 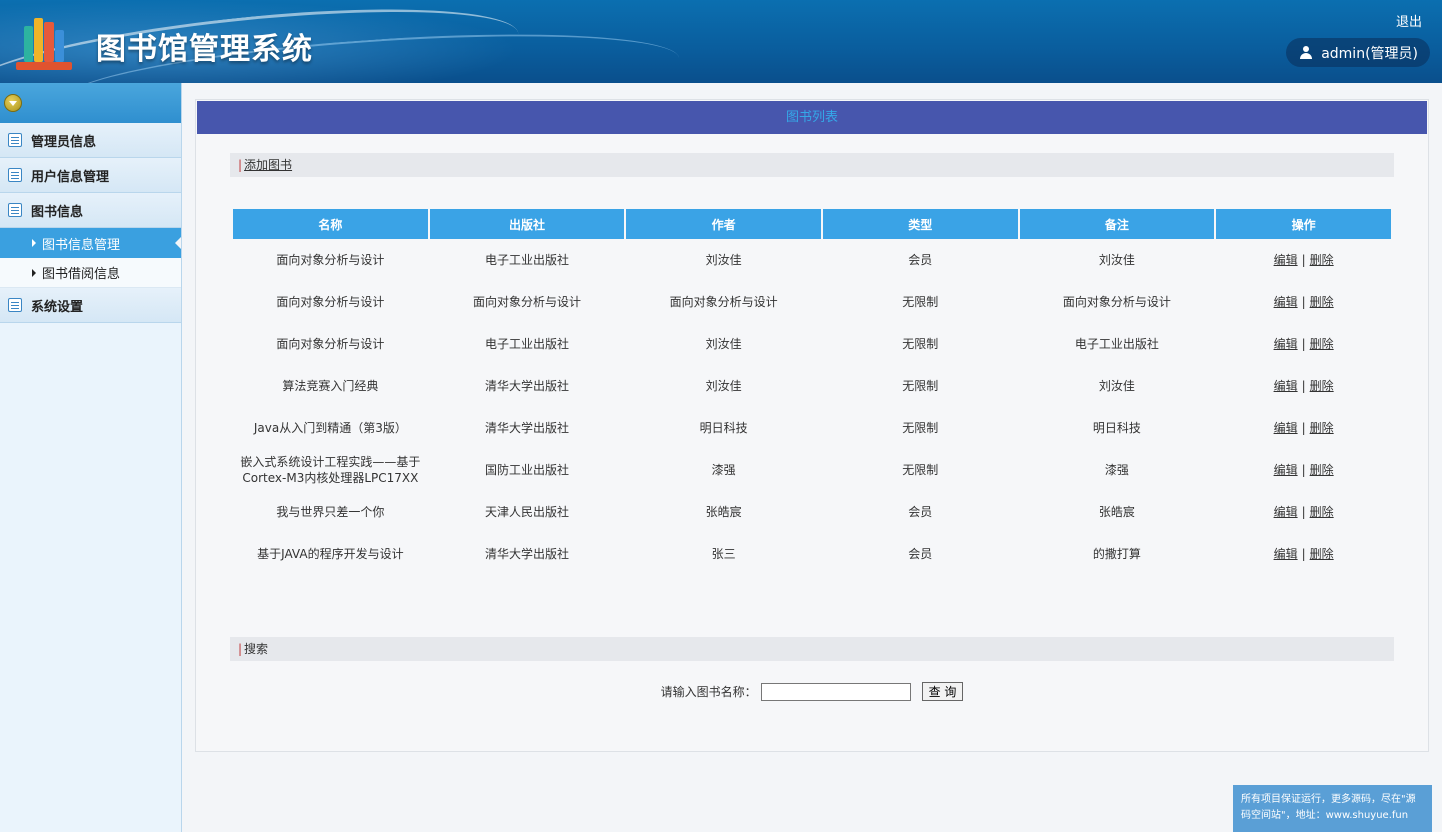 I want to click on search-label: 请输入图书名称：, so click(x=708, y=692).